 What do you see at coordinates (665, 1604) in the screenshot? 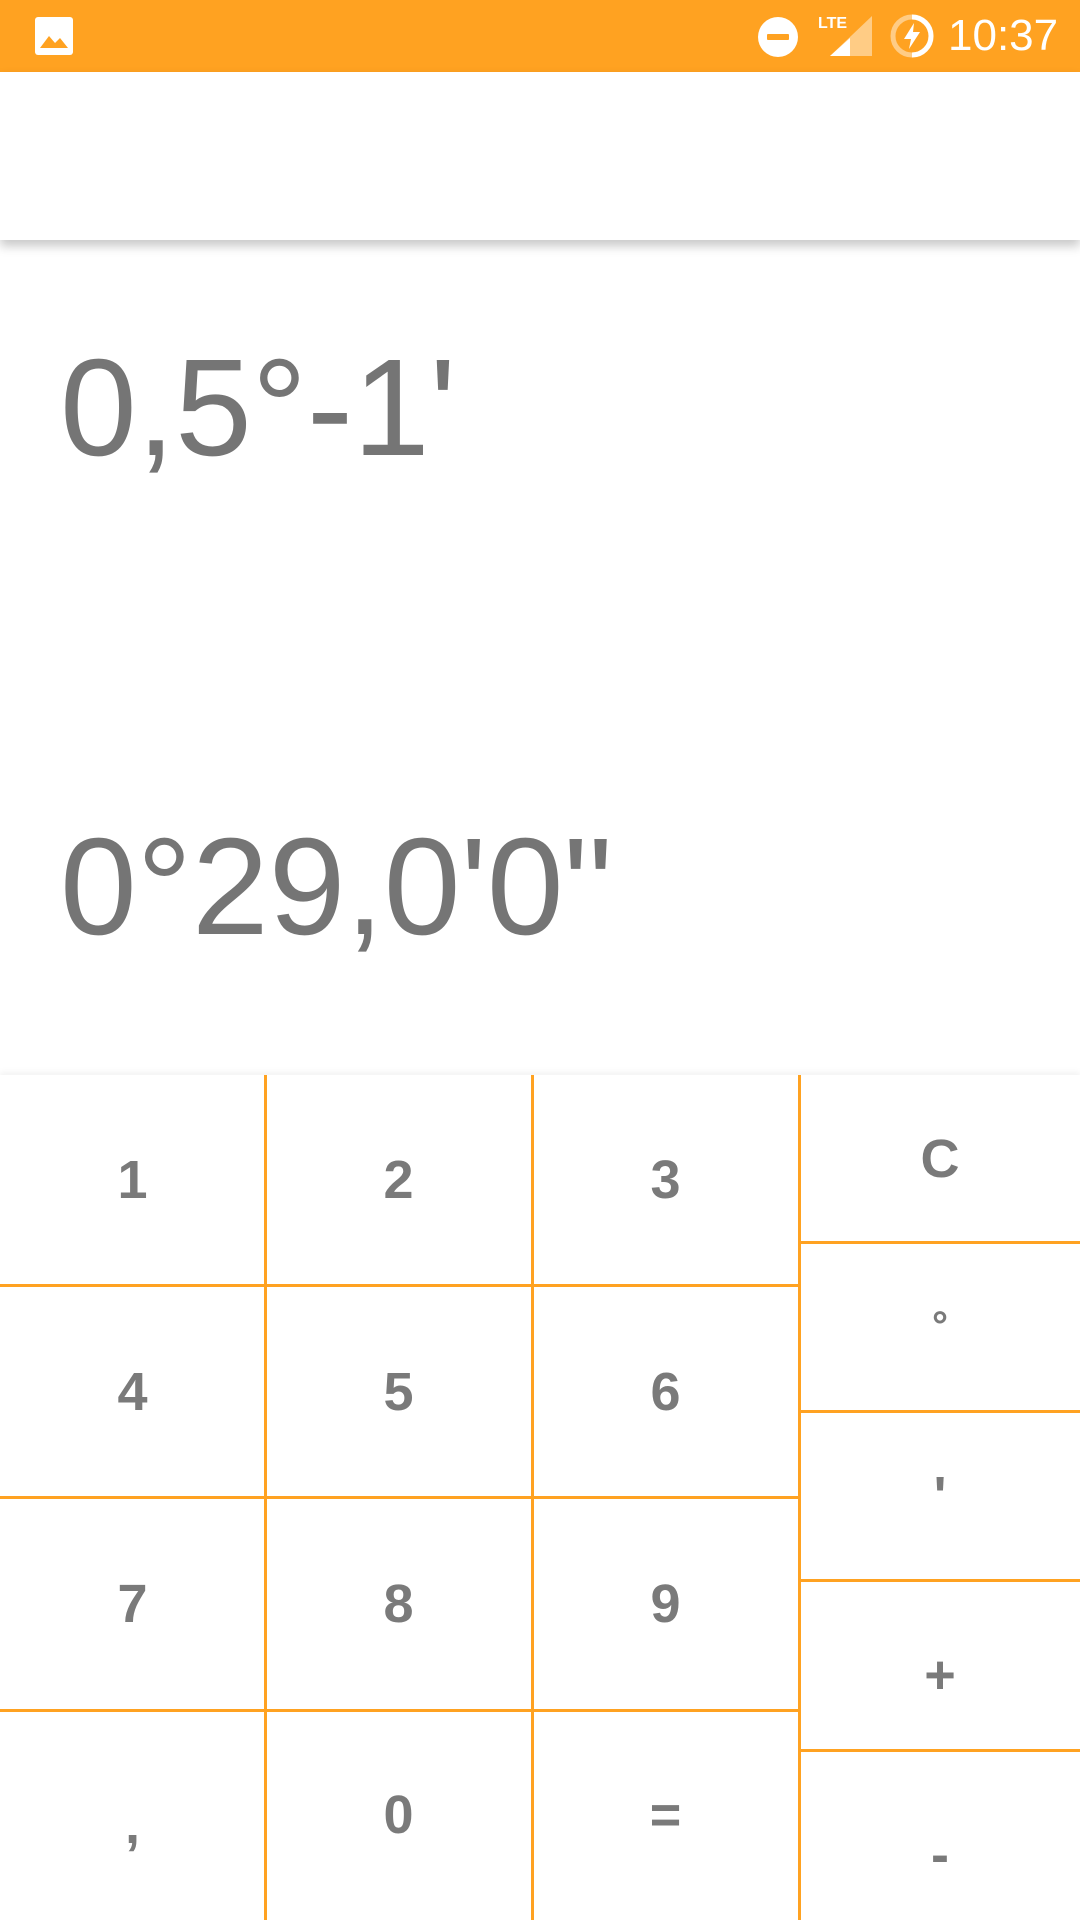
I see `key-9: 9` at bounding box center [665, 1604].